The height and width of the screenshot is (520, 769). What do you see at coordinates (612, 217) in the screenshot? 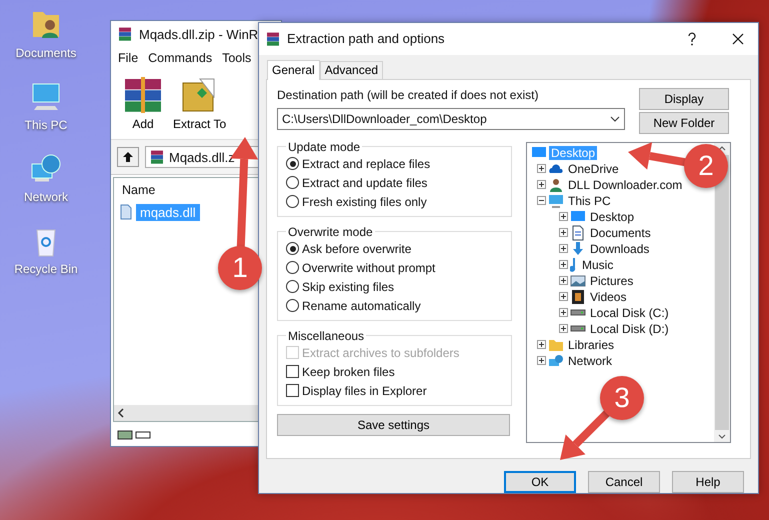
I see `folder-tree-item: Desktop` at bounding box center [612, 217].